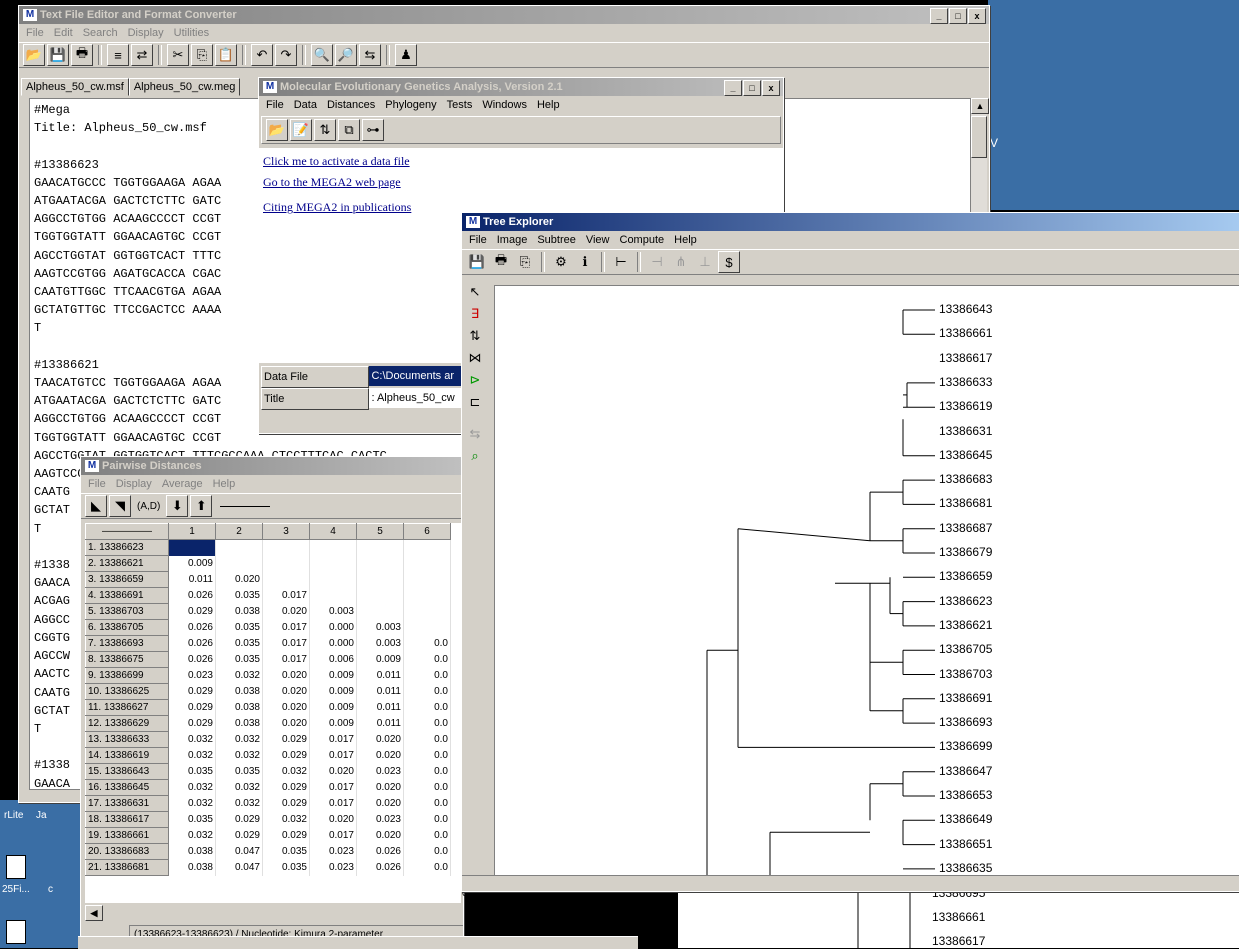  Describe the element at coordinates (239, 851) in the screenshot. I see `distance-cell: 0.047` at that location.